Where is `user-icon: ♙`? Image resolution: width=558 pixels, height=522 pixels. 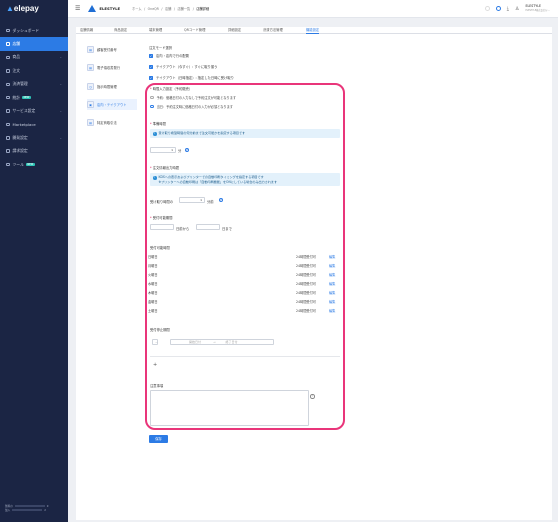 user-icon: ♙ is located at coordinates (517, 9).